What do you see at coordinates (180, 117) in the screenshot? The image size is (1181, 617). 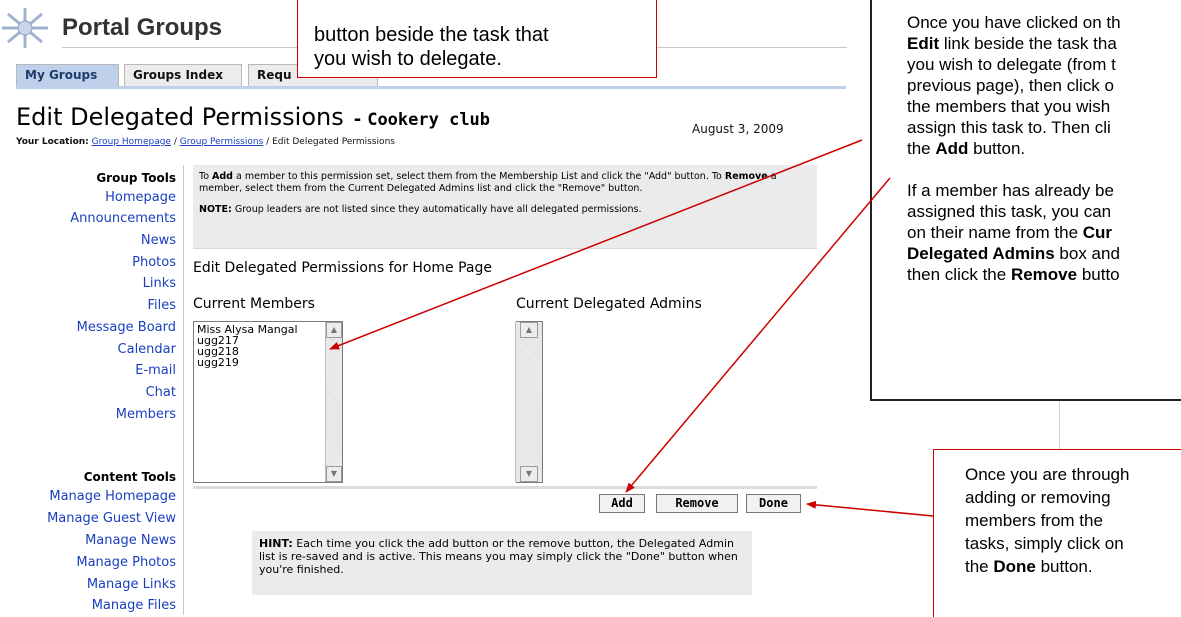 I see `page-title-text: Edit Delegated Permissions` at bounding box center [180, 117].